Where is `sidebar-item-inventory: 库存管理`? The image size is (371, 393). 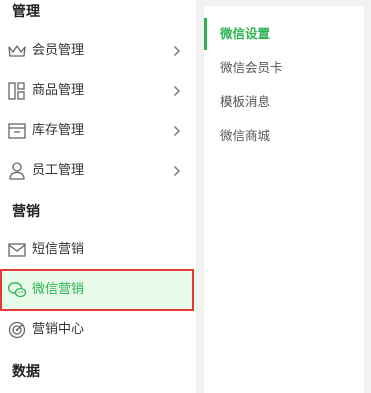
sidebar-item-inventory: 库存管理 is located at coordinates (98, 131).